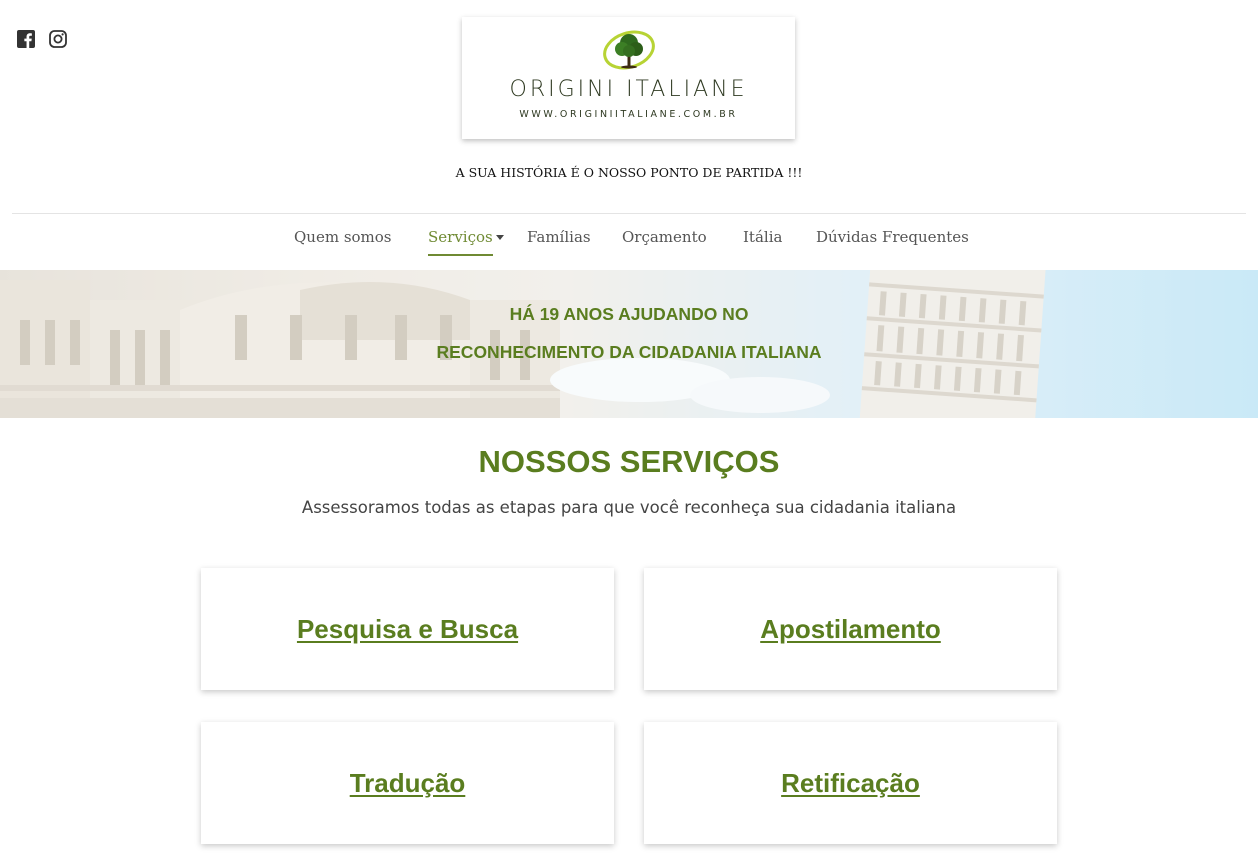  Describe the element at coordinates (762, 241) in the screenshot. I see `nav-item-italia: Itália` at that location.